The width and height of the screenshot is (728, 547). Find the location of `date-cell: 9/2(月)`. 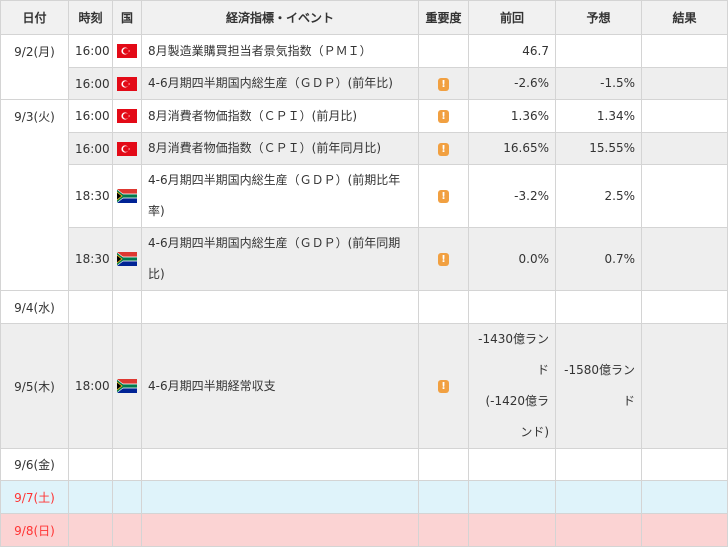

date-cell: 9/2(月) is located at coordinates (34, 67).